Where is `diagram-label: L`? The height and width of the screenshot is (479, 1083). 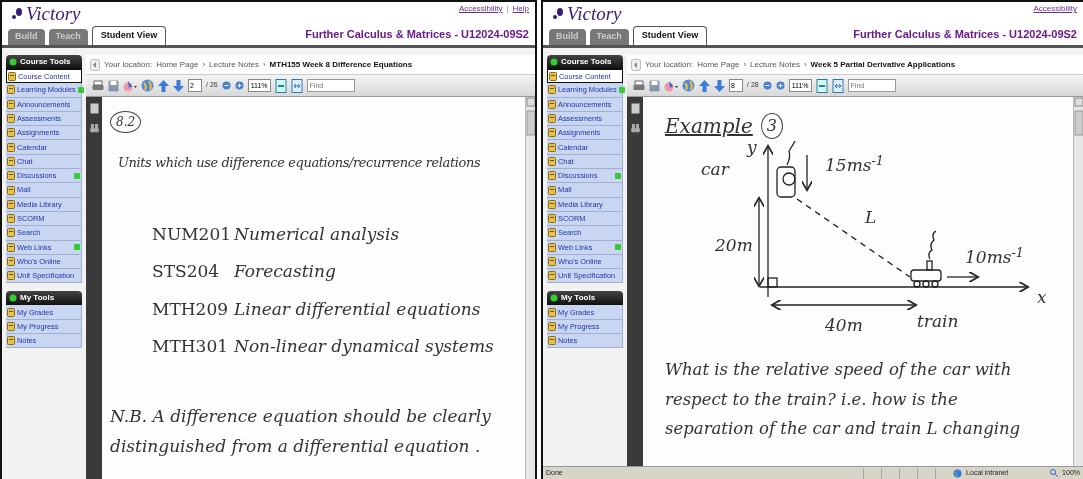
diagram-label: L is located at coordinates (871, 217).